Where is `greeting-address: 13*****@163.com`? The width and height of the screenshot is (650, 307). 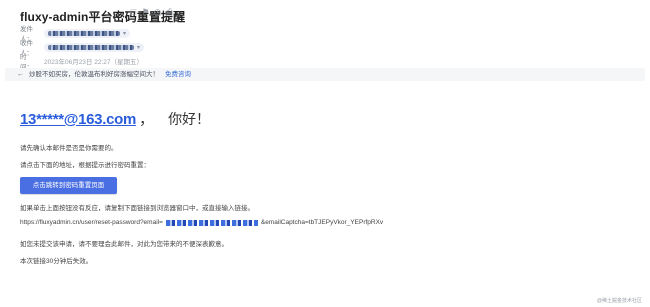
greeting-address: 13*****@163.com is located at coordinates (78, 119).